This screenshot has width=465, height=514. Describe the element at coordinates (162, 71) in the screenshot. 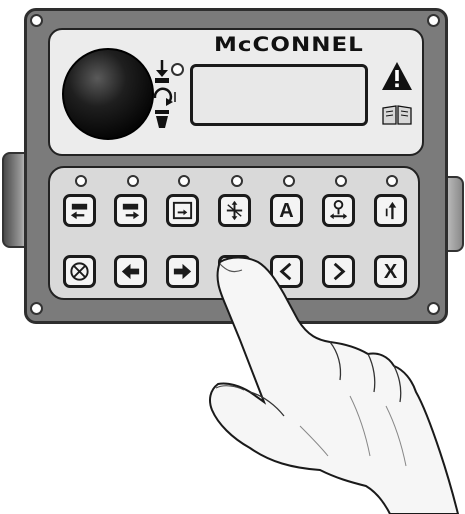

I see `rotor-down-icon` at that location.